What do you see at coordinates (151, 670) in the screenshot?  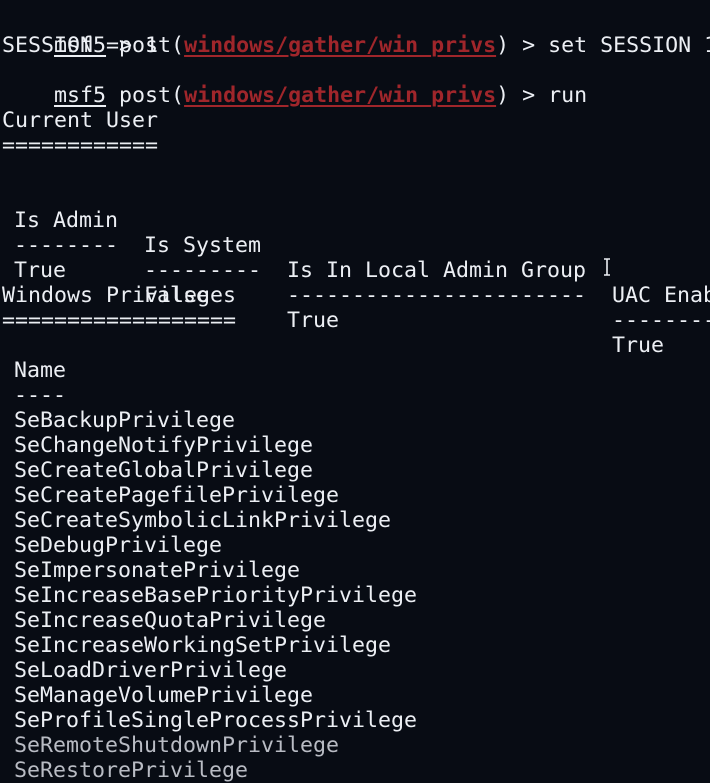 I see `privilege-item: SeLoadDriverPrivilege` at bounding box center [151, 670].